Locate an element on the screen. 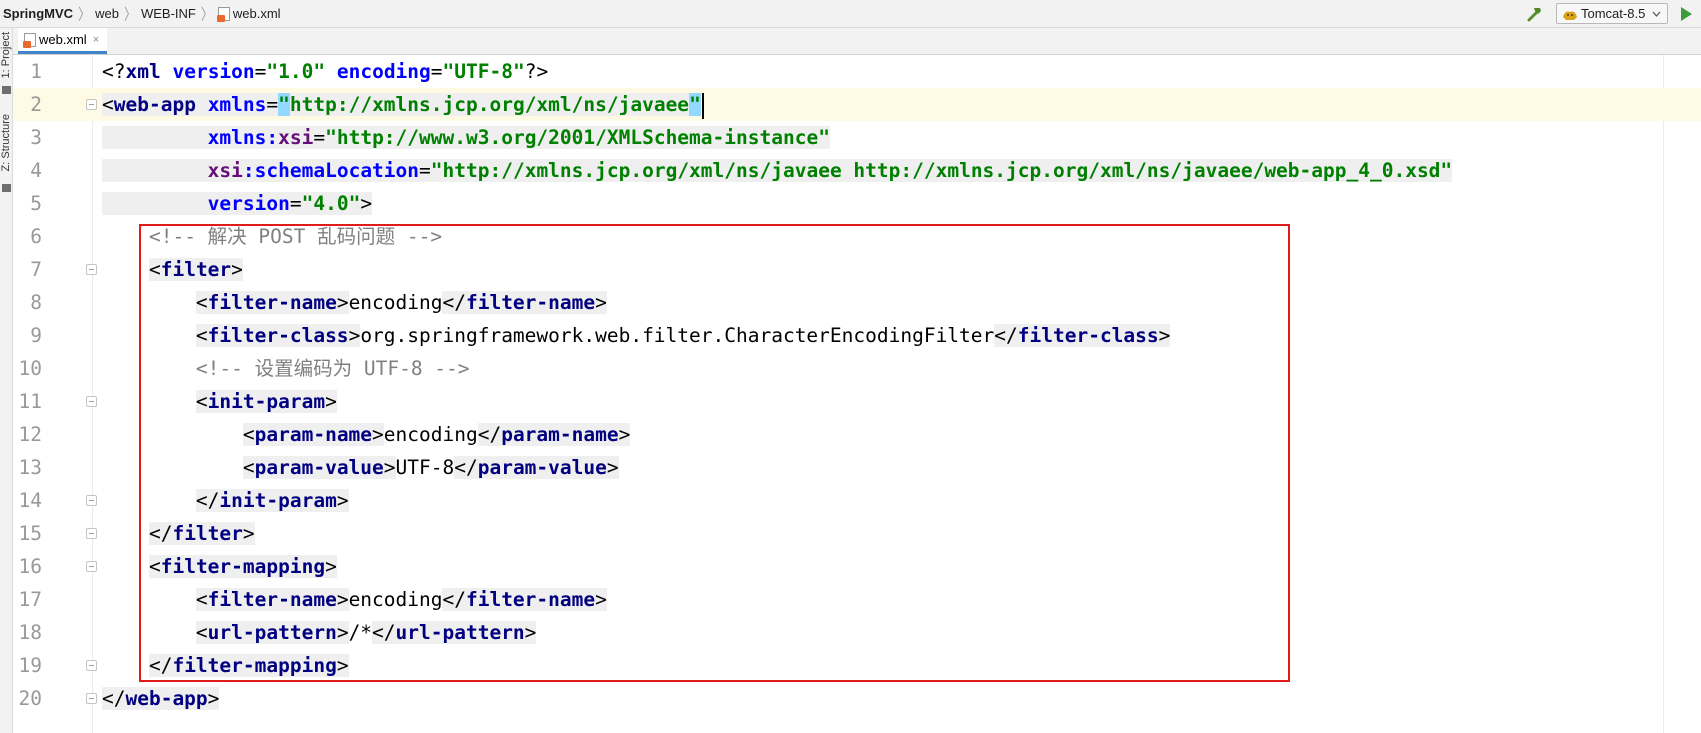 This screenshot has height=733, width=1701. tab-label: web.xml is located at coordinates (63, 39).